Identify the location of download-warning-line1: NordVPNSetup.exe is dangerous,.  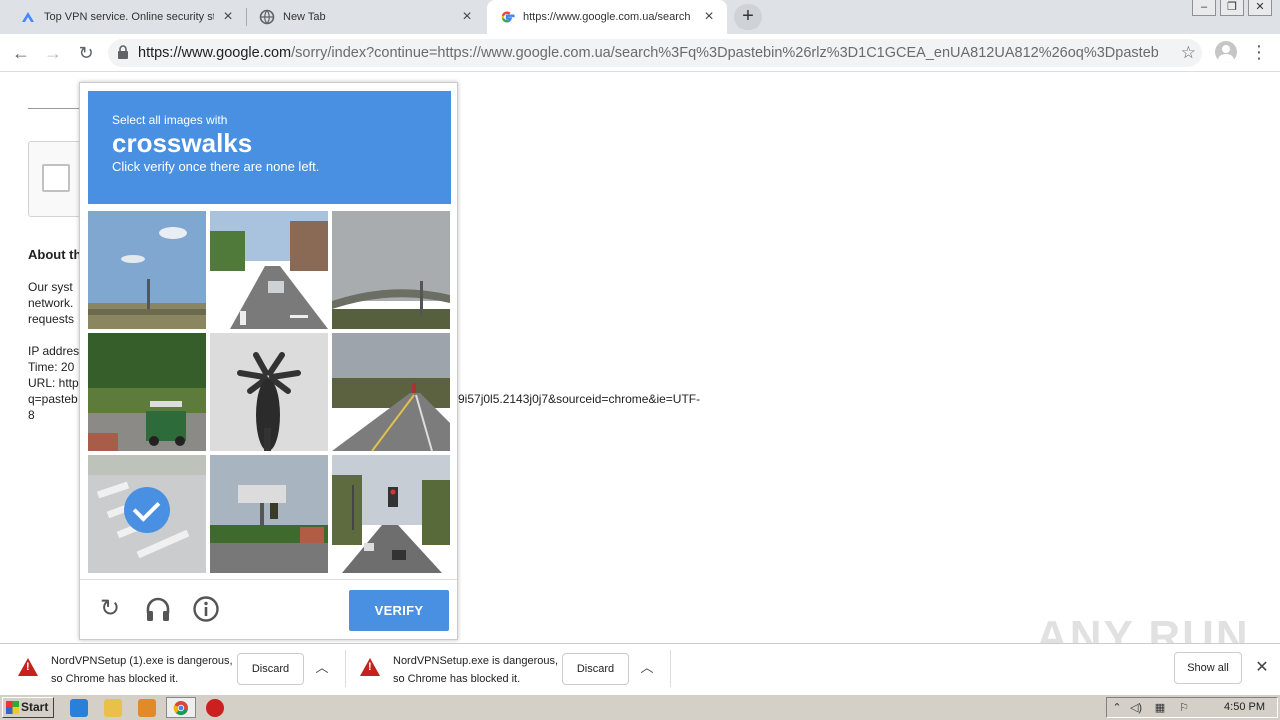
(476, 661).